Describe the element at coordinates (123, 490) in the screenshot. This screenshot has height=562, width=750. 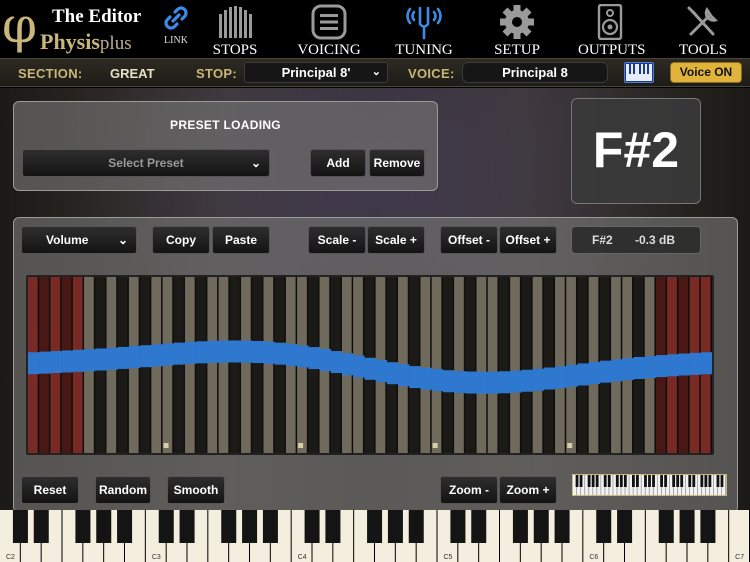
I see `random-button: Random` at that location.